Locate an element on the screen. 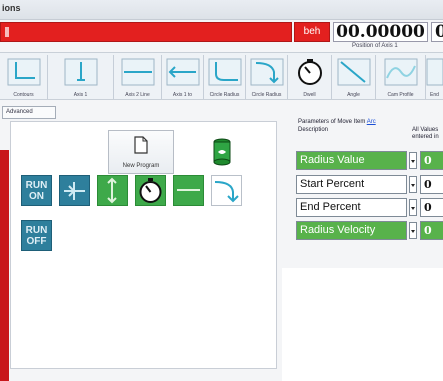 This screenshot has width=443, height=381. tab-advanced: Advanced is located at coordinates (29, 112).